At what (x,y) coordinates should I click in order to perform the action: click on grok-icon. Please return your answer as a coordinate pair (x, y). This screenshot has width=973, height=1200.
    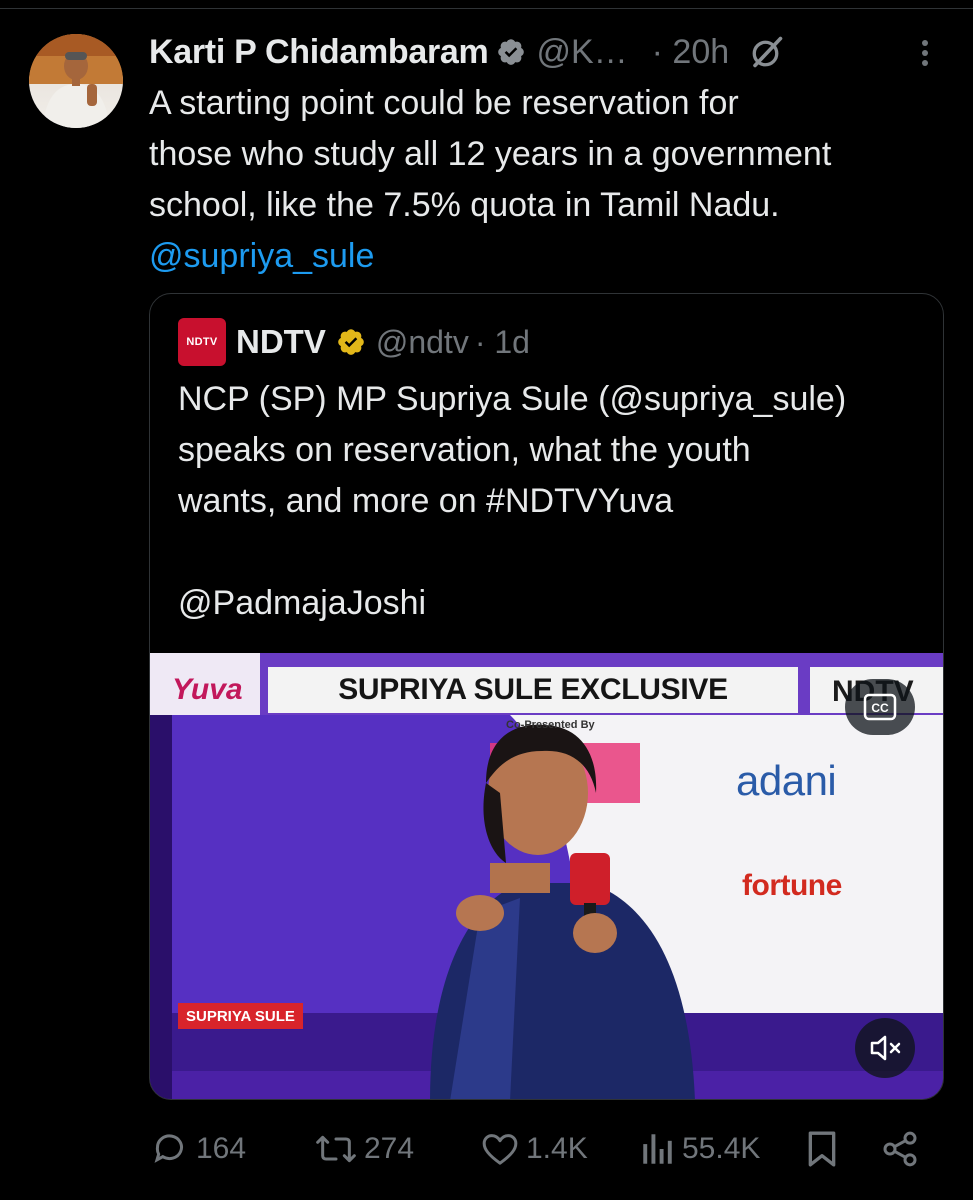
    Looking at the image, I should click on (767, 52).